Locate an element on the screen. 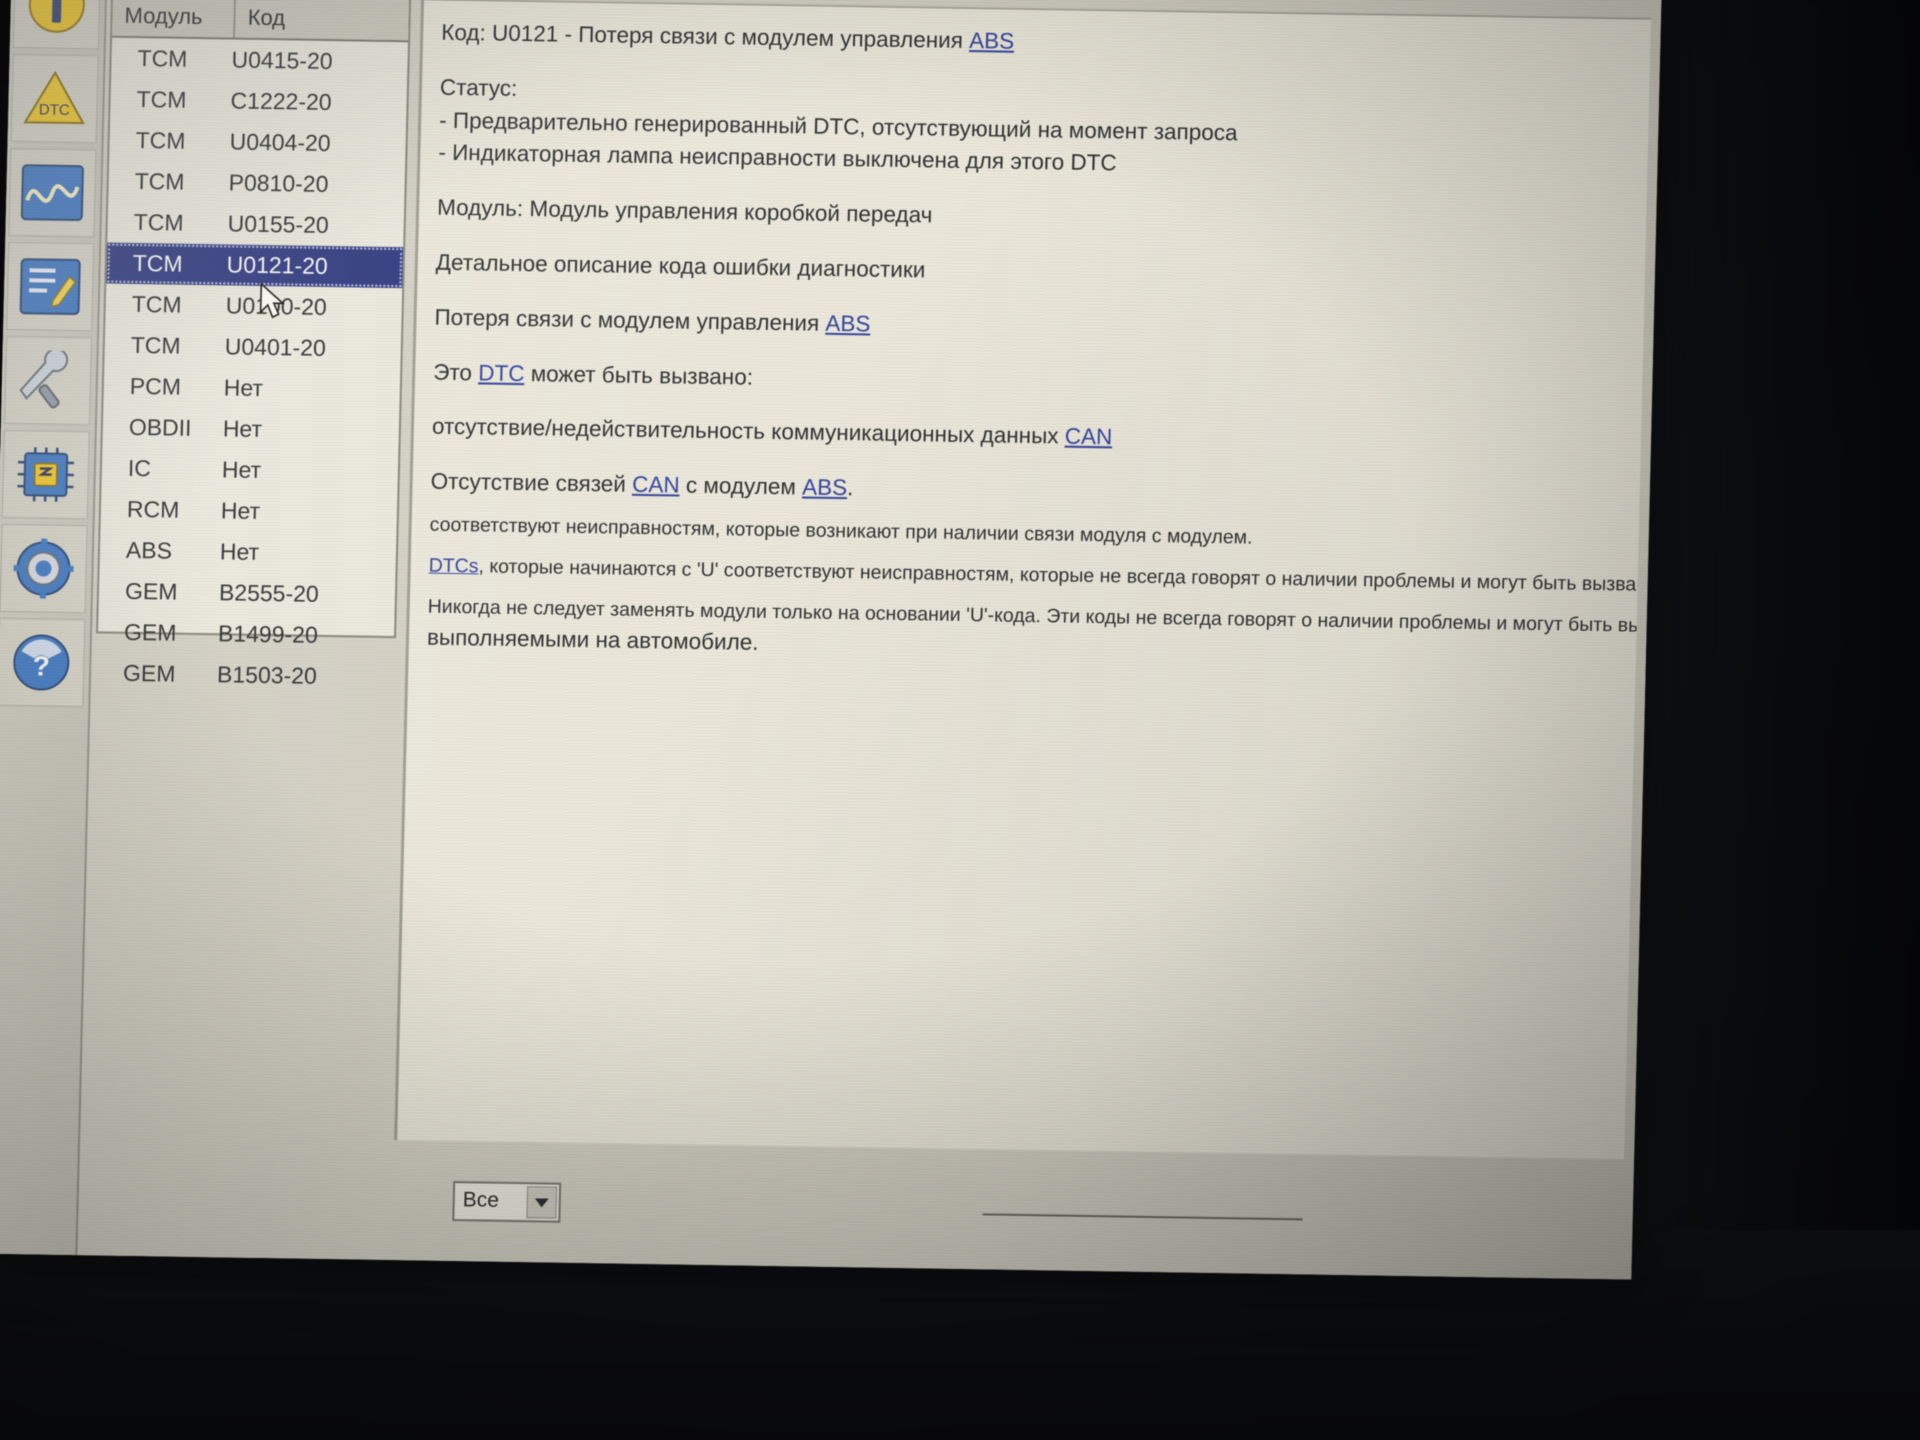  dtc-link-cause: DTC is located at coordinates (501, 373).